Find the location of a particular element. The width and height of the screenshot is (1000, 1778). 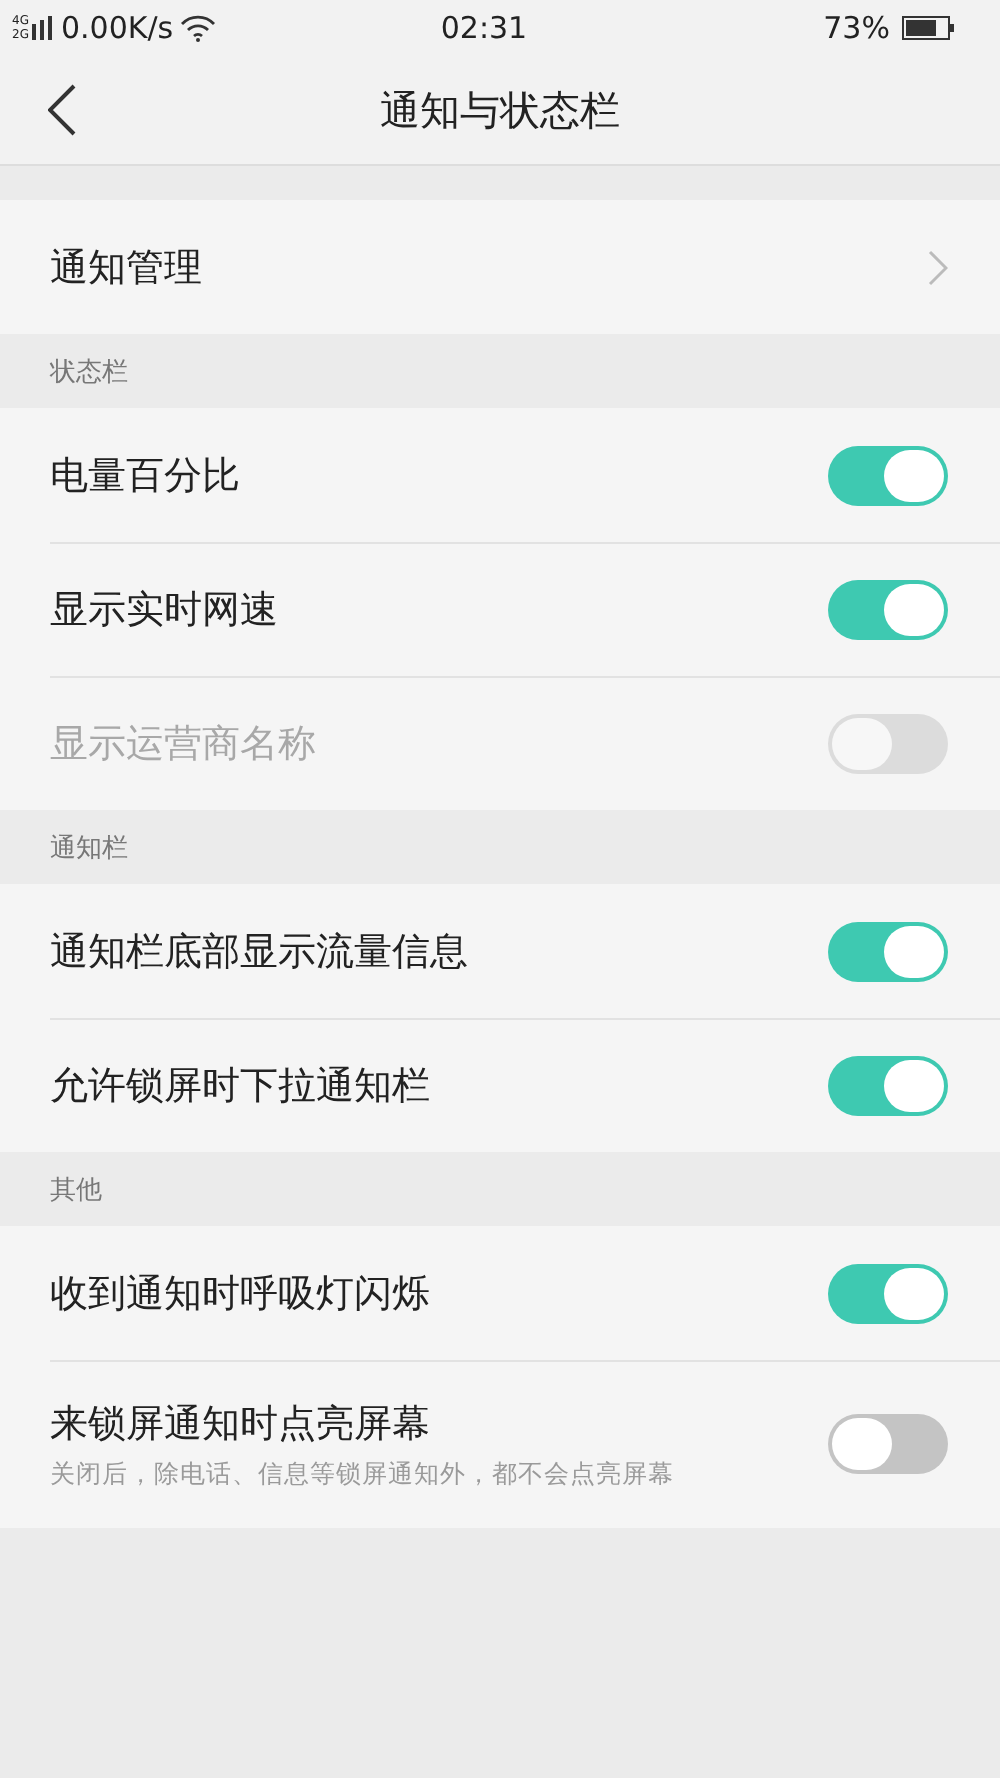

chevron-icon is located at coordinates (938, 267).